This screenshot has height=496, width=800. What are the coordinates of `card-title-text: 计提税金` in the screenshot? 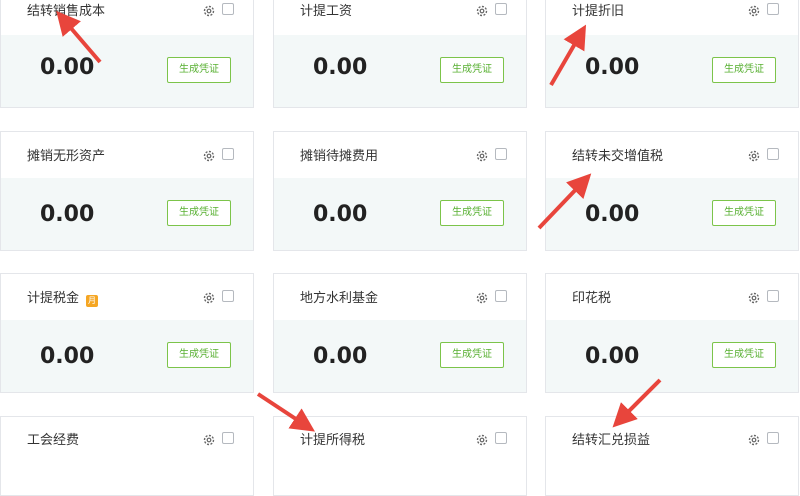 It's located at (53, 298).